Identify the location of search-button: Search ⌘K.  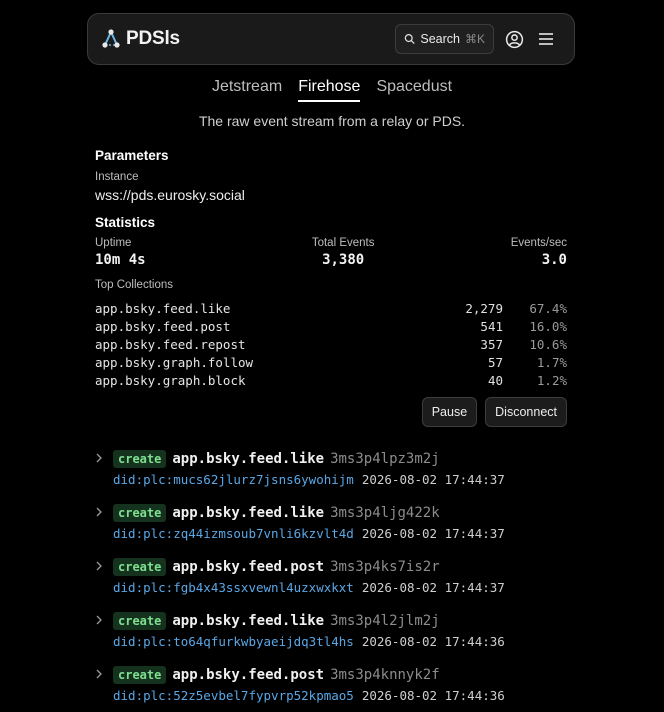
(444, 39).